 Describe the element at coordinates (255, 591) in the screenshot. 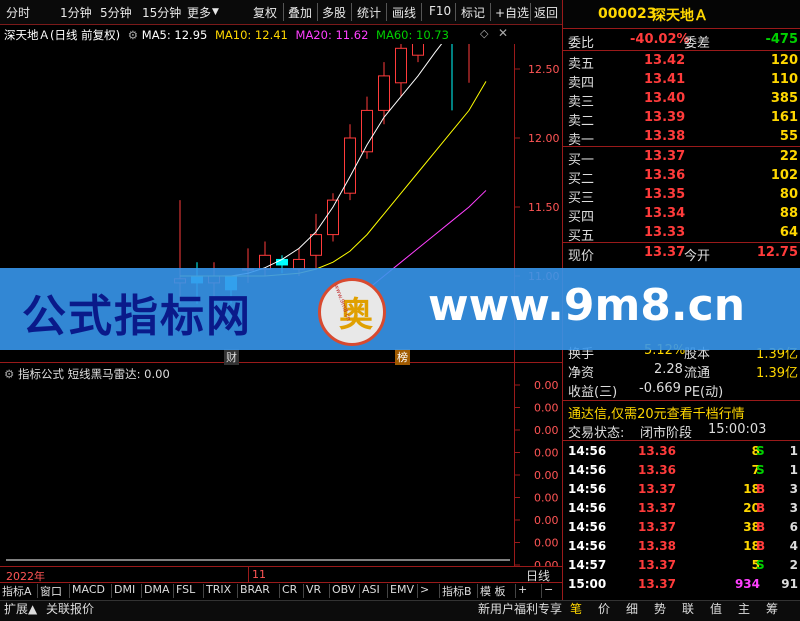

I see `indicator-tab: BRAR` at that location.